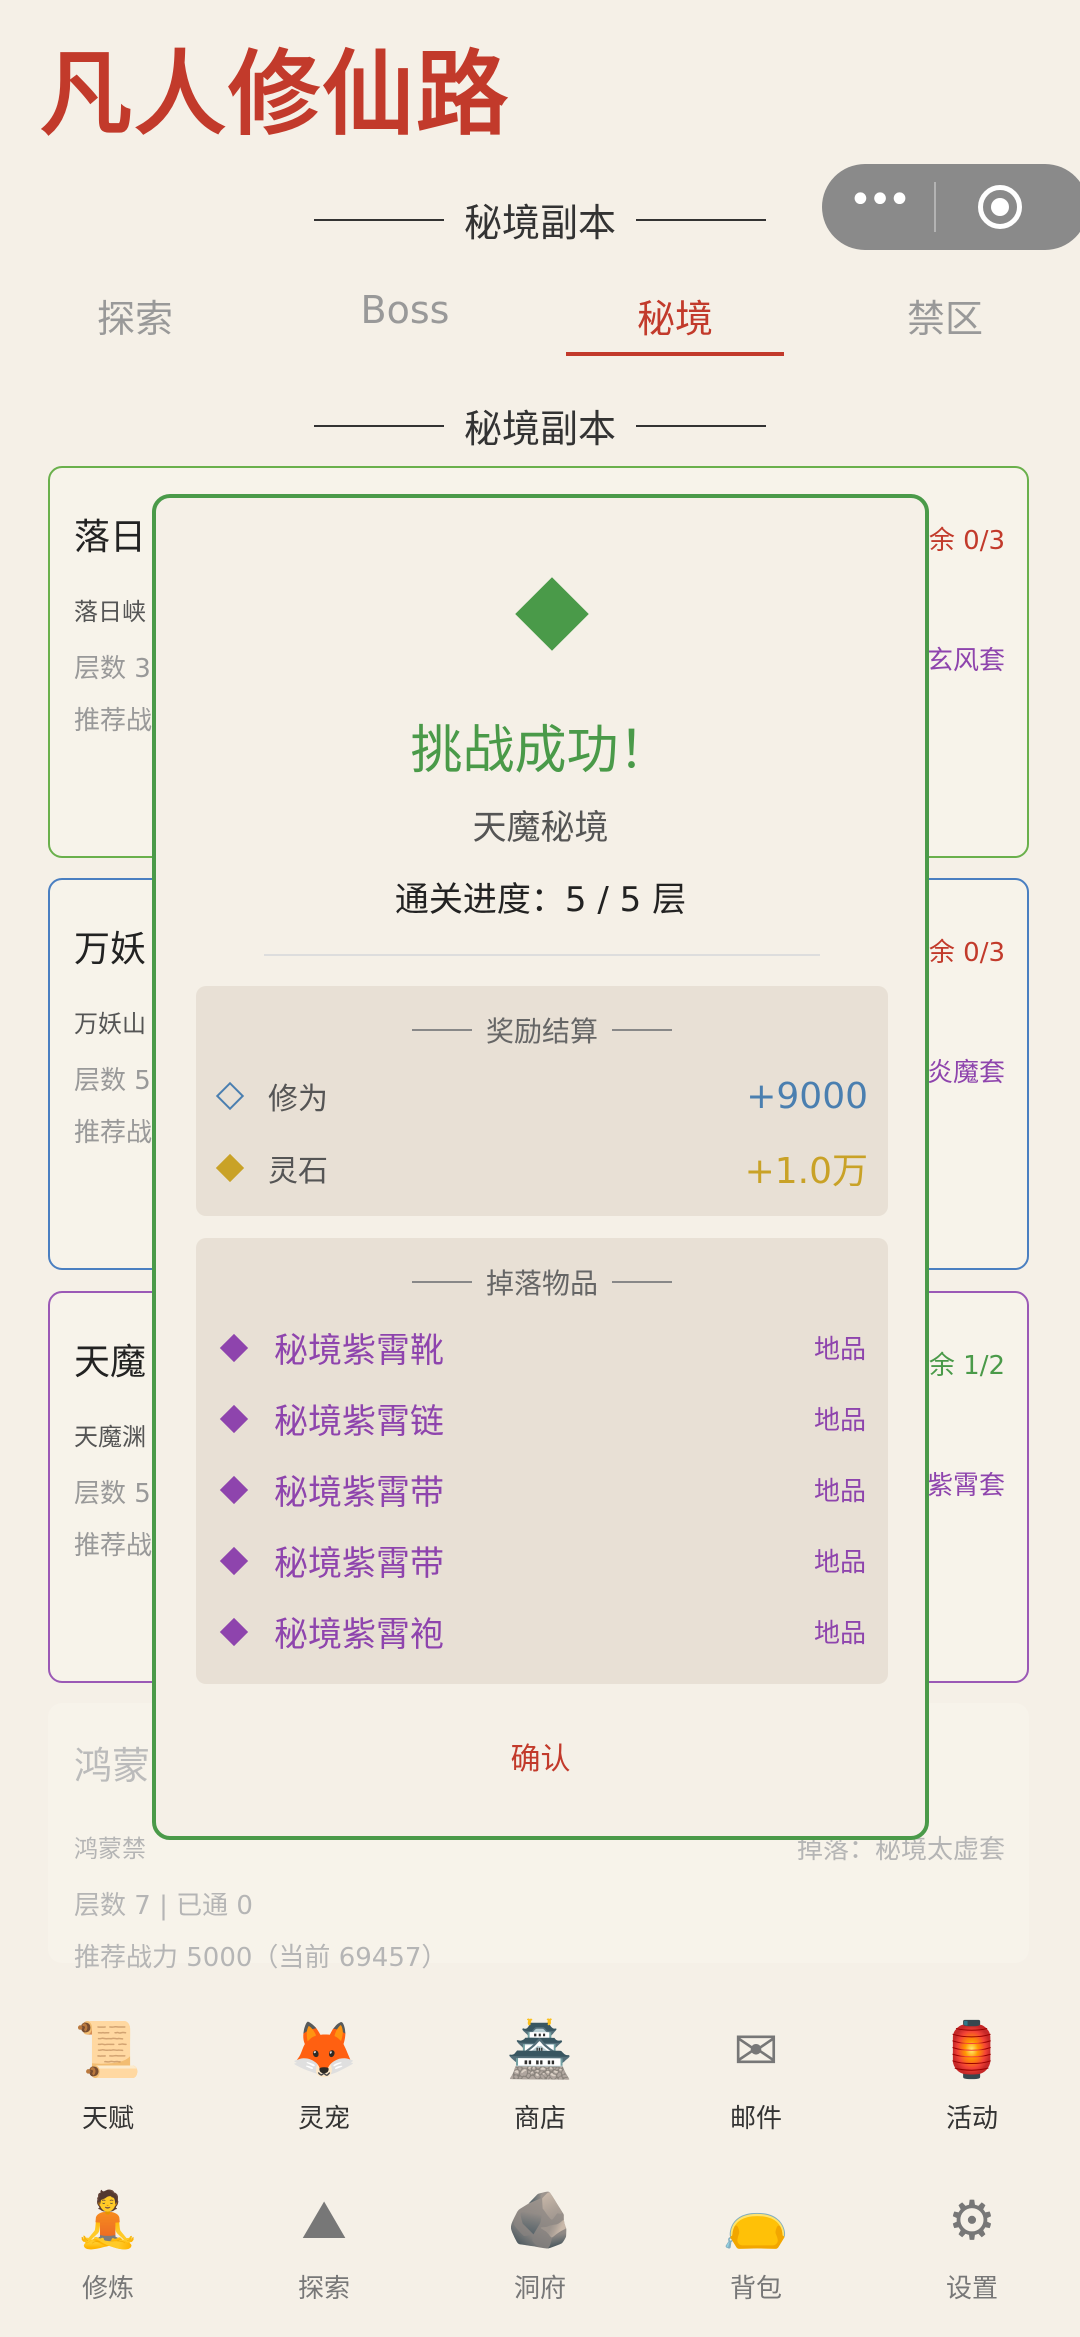 The height and width of the screenshot is (2337, 1080). What do you see at coordinates (108, 2219) in the screenshot?
I see `meditation-icon: 🧘` at bounding box center [108, 2219].